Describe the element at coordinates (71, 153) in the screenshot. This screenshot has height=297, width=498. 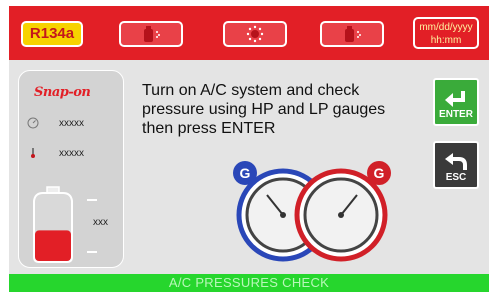
I see `temperature-value: xxxxx` at that location.